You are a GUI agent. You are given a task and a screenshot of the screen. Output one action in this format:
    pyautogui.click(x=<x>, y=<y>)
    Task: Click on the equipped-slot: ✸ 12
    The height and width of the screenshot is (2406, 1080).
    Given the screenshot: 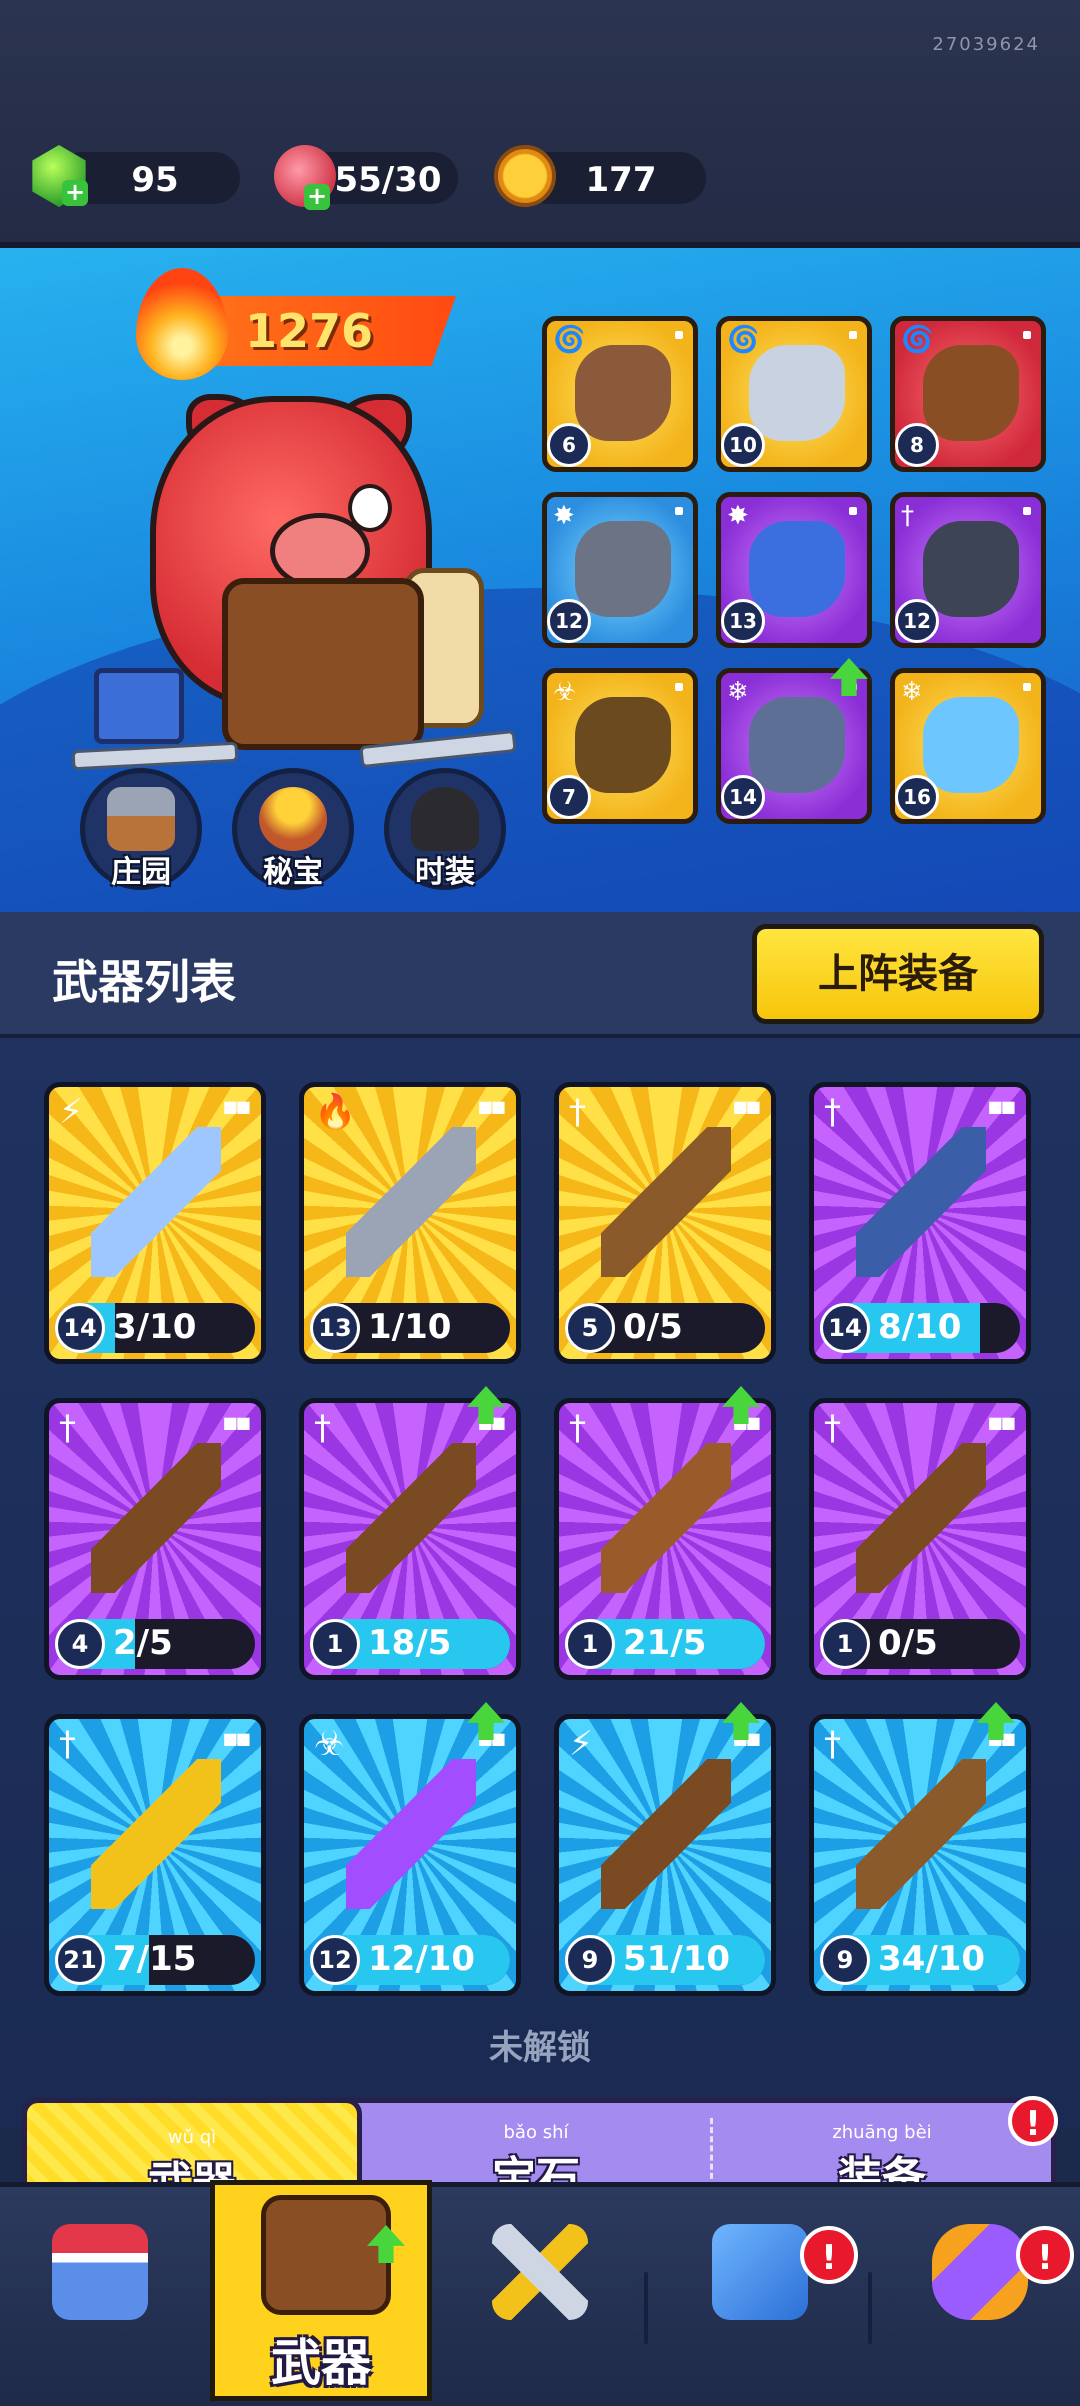 What is the action you would take?
    pyautogui.click(x=620, y=570)
    